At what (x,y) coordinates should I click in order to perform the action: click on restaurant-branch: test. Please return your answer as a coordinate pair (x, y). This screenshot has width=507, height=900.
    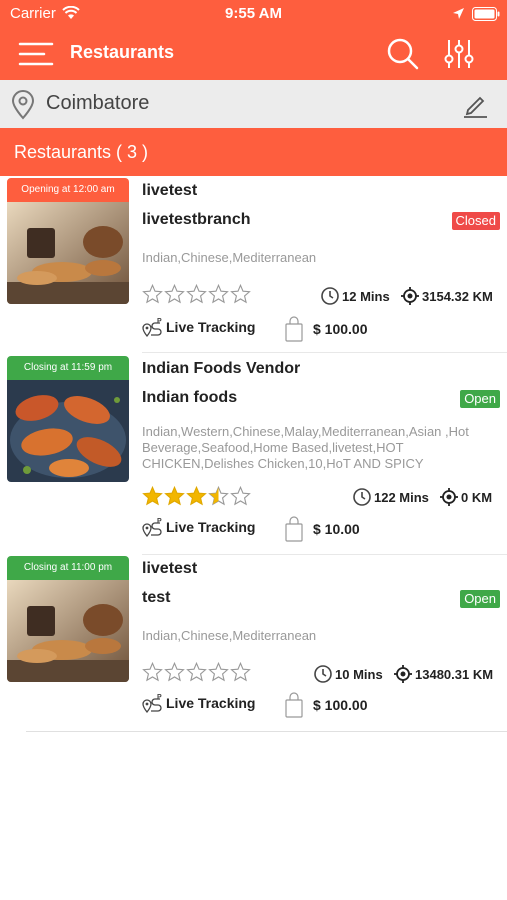
    Looking at the image, I should click on (156, 597).